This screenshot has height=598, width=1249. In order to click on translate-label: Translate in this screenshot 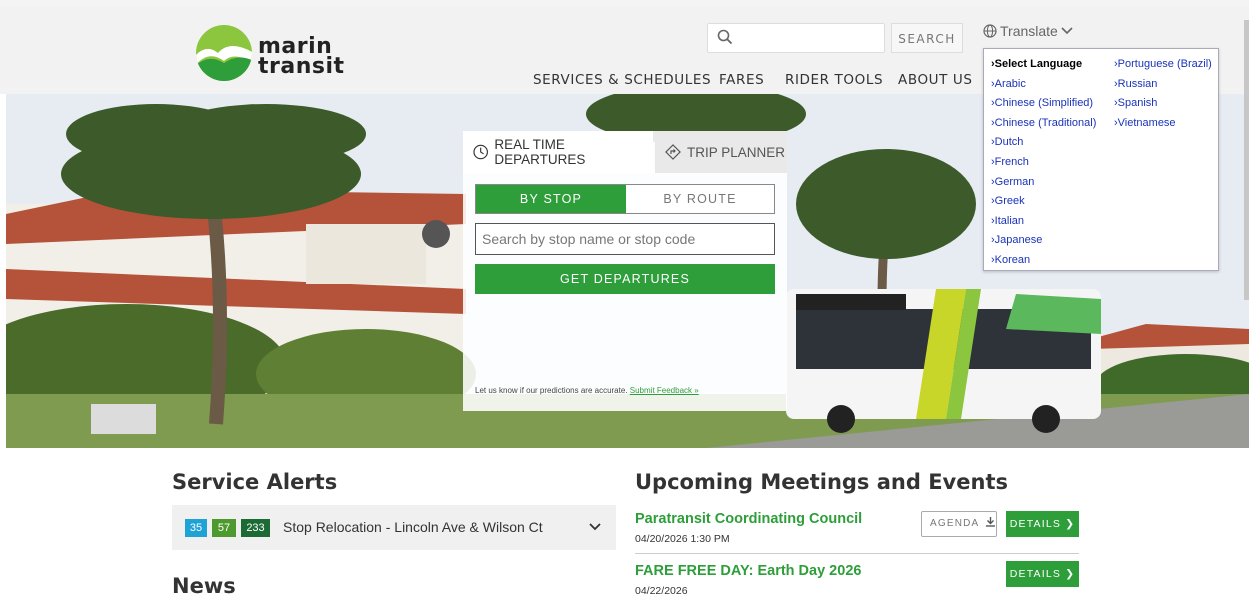, I will do `click(1029, 31)`.